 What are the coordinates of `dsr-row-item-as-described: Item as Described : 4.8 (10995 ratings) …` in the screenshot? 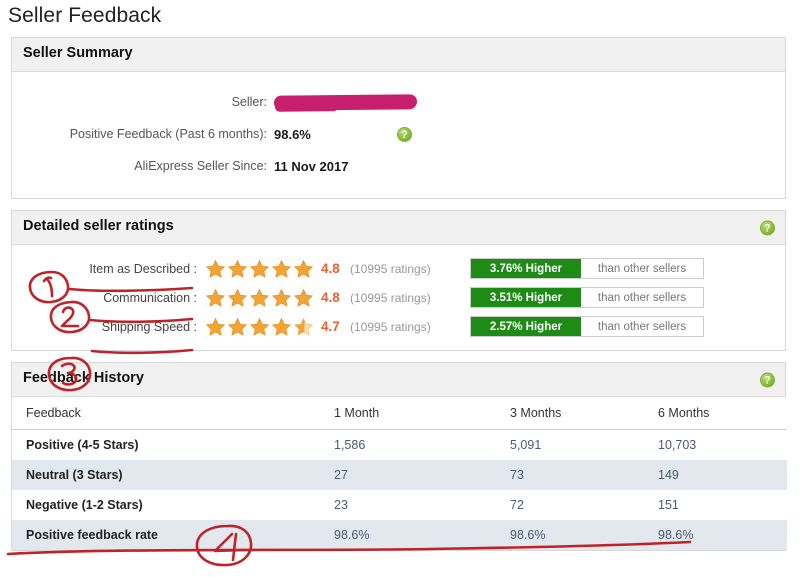 It's located at (398, 268).